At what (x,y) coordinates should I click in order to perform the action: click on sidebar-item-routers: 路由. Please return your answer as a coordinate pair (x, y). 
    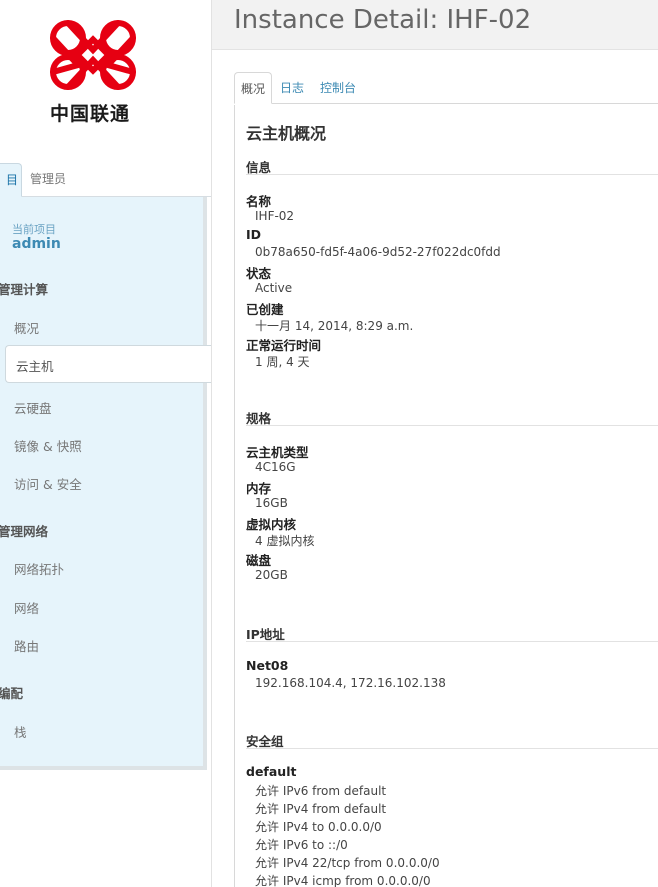
    Looking at the image, I should click on (26, 645).